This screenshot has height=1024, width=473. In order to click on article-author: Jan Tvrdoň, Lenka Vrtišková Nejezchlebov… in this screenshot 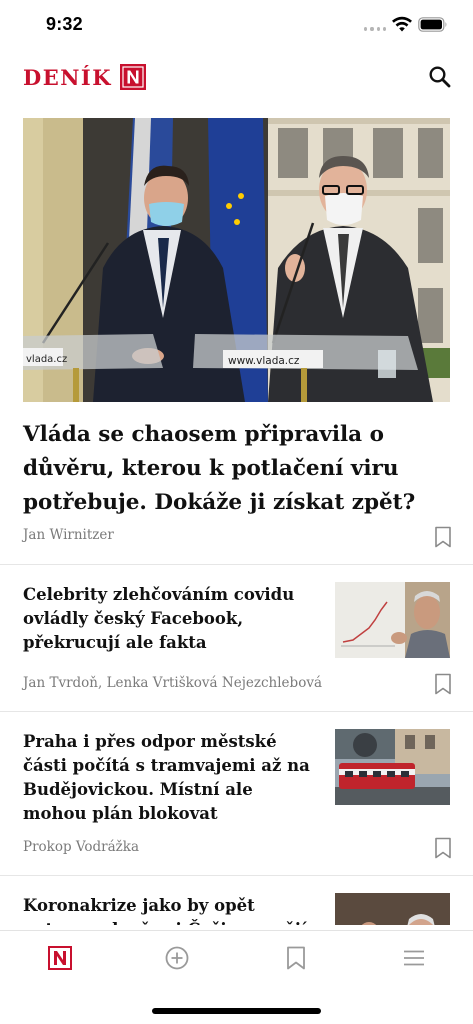, I will do `click(172, 683)`.